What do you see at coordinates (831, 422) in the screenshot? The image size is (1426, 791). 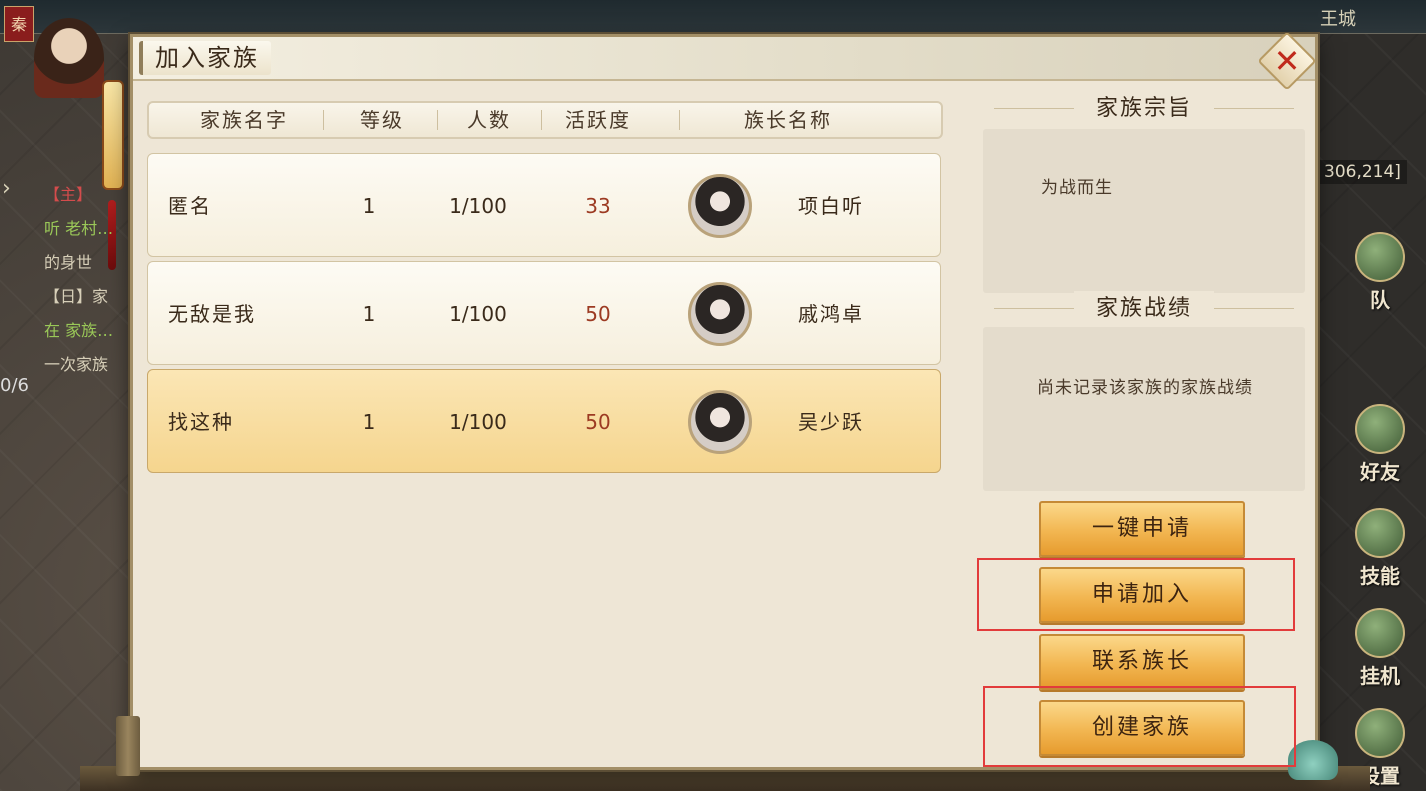 I see `family-leader: 吴少跃` at bounding box center [831, 422].